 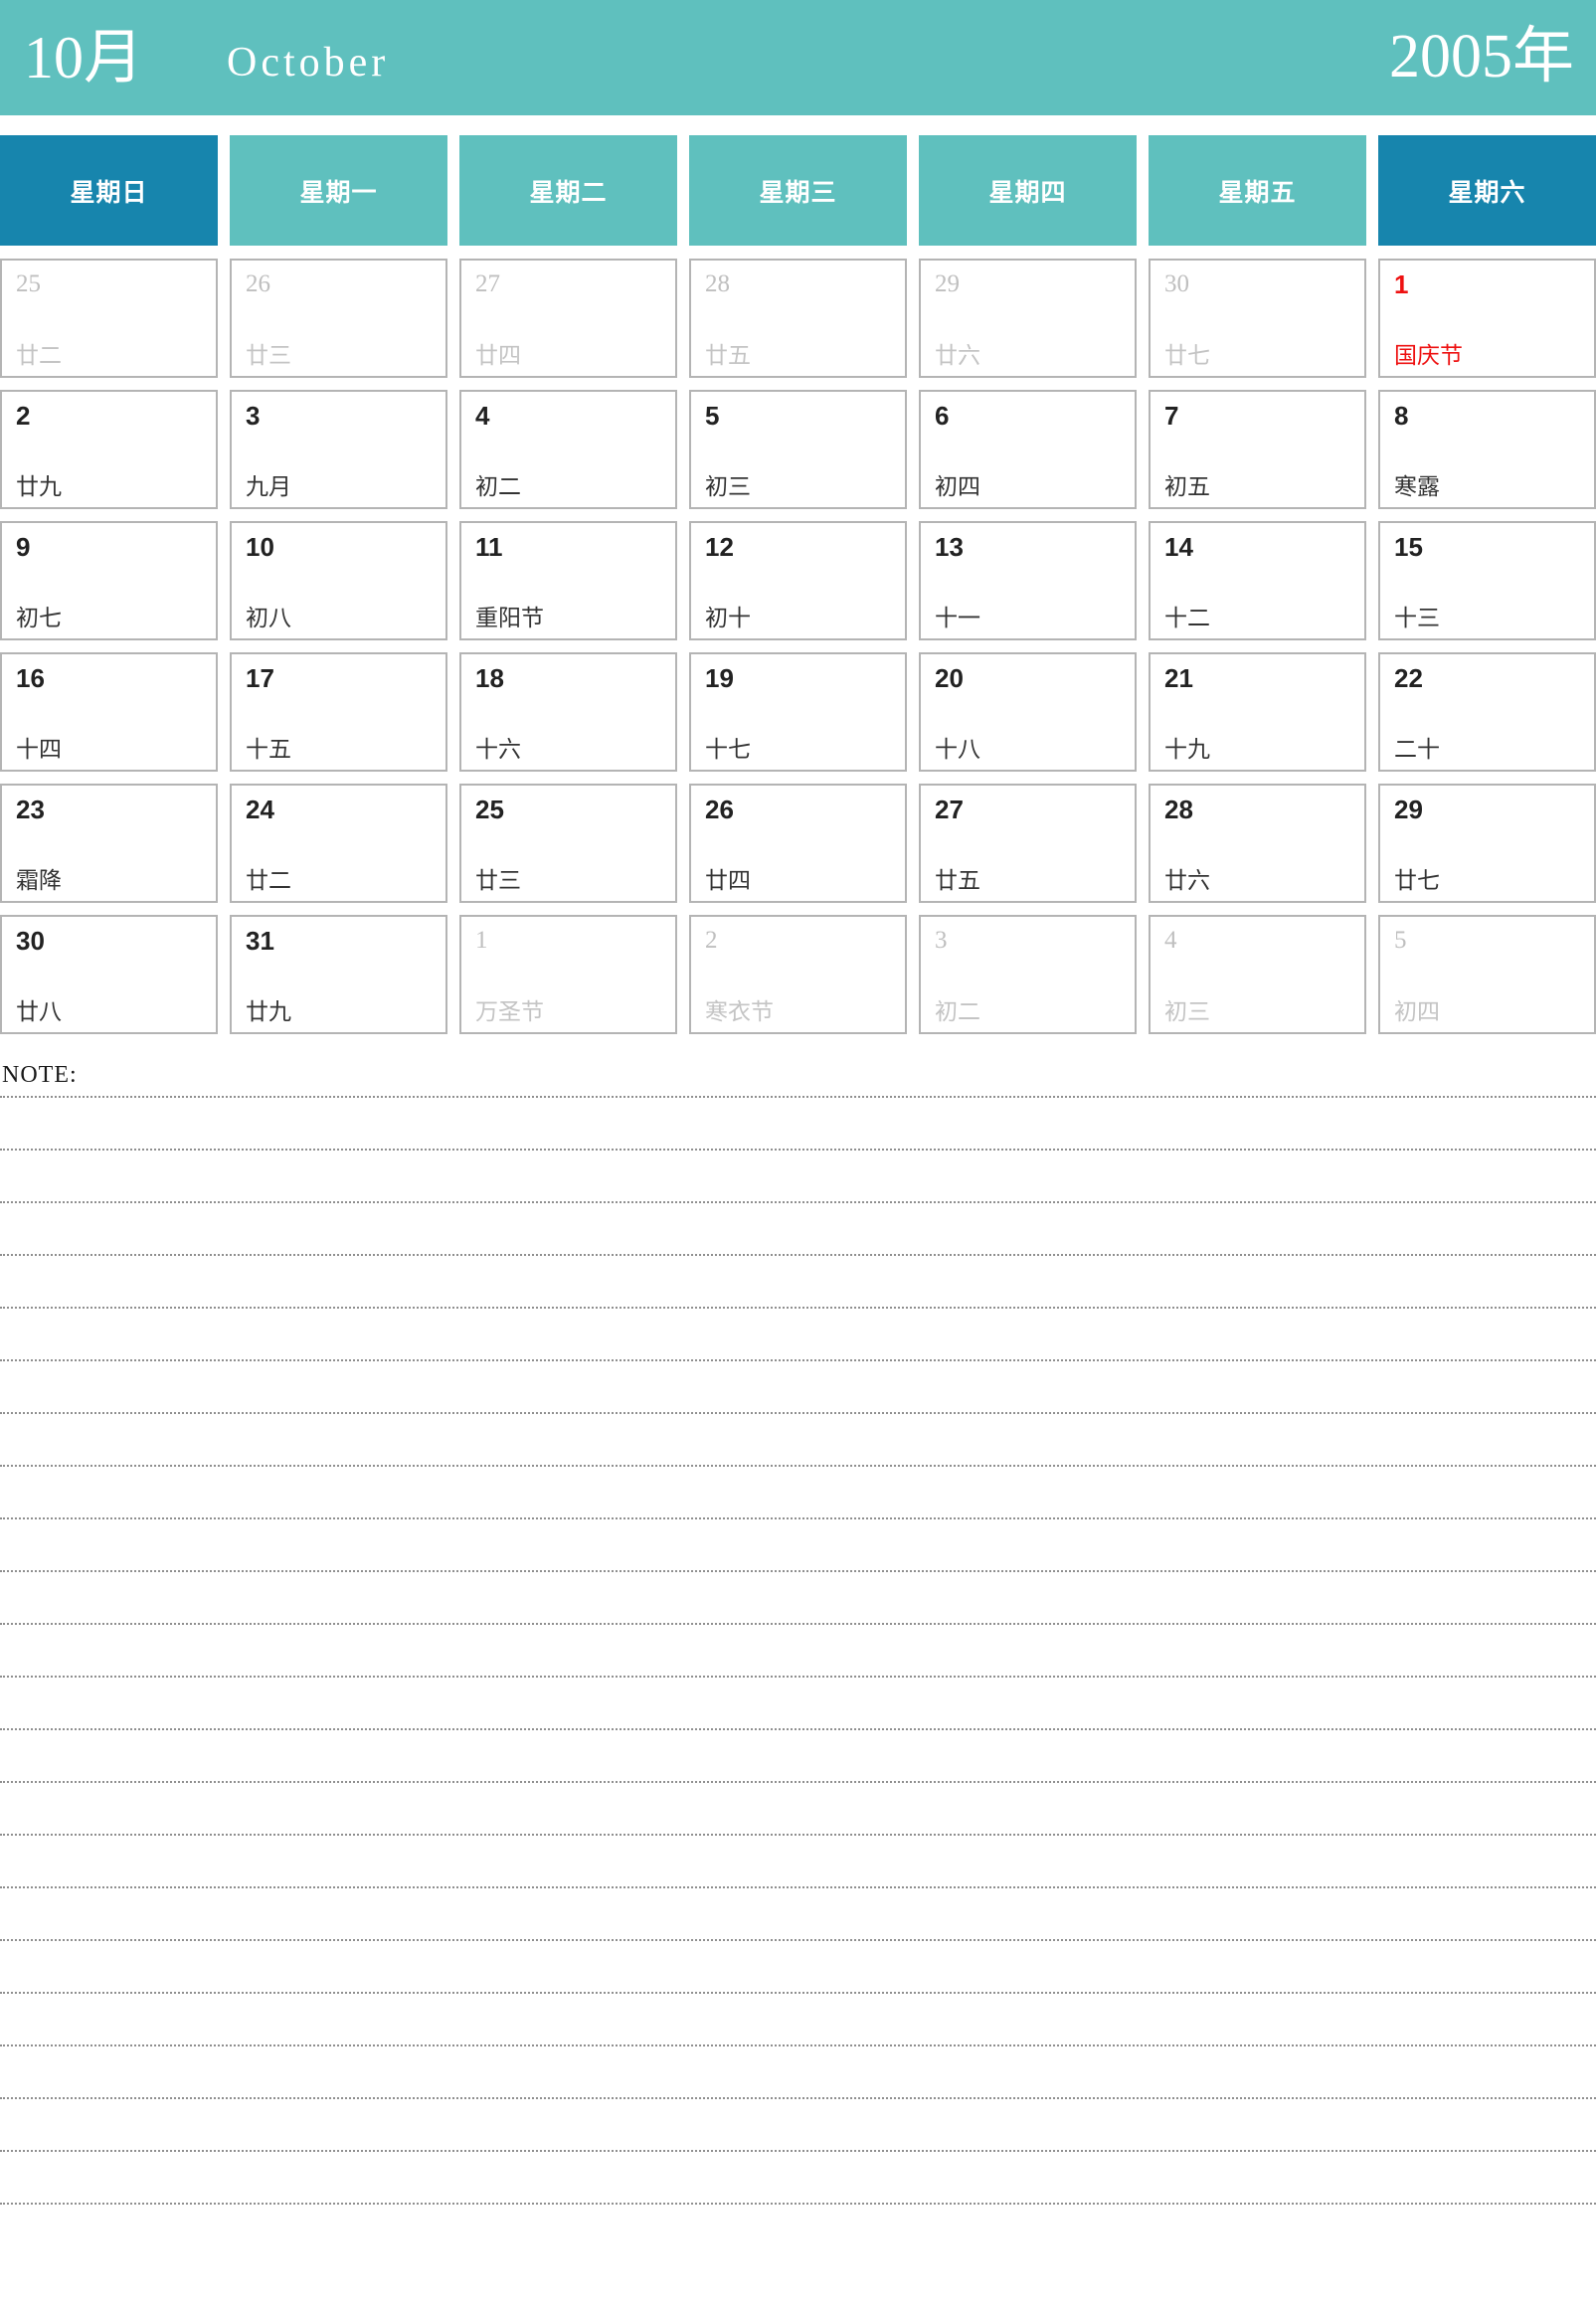 What do you see at coordinates (568, 974) in the screenshot?
I see `calendar-day-cell: 1 万圣节` at bounding box center [568, 974].